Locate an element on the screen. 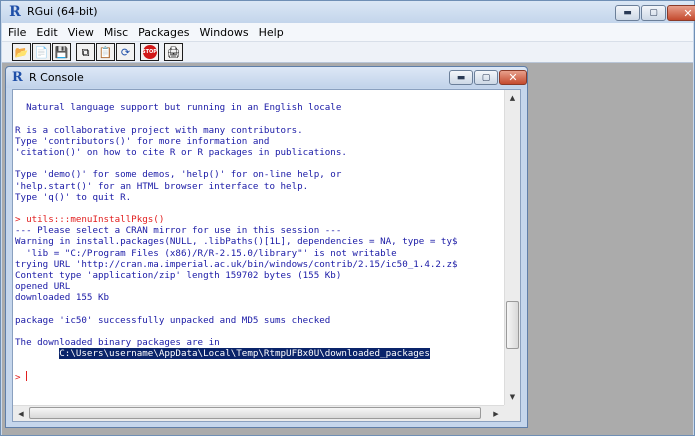 This screenshot has width=695, height=436. console-title: R Console is located at coordinates (56, 77).